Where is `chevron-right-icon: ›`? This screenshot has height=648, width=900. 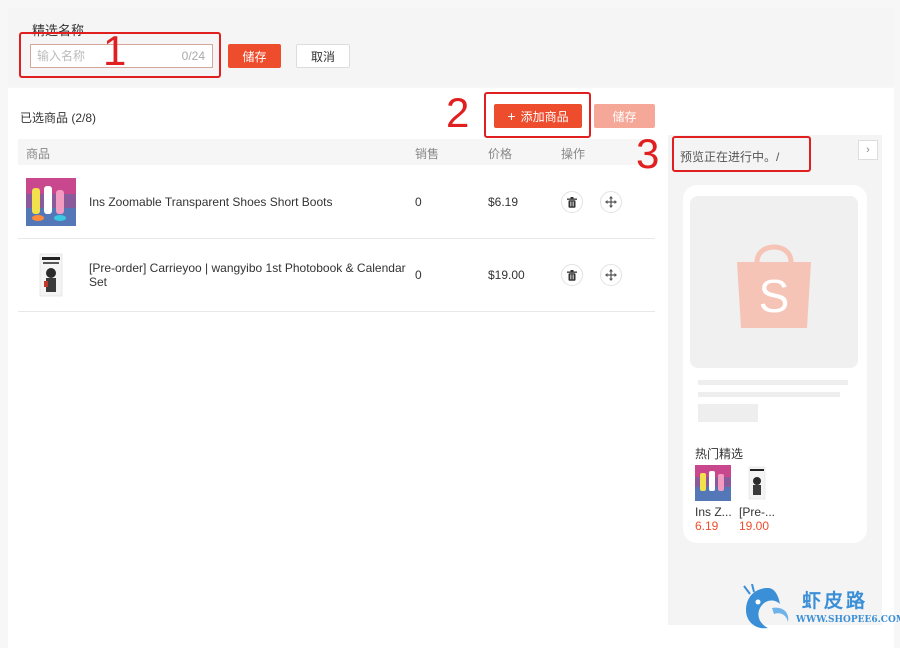 chevron-right-icon: › is located at coordinates (868, 150).